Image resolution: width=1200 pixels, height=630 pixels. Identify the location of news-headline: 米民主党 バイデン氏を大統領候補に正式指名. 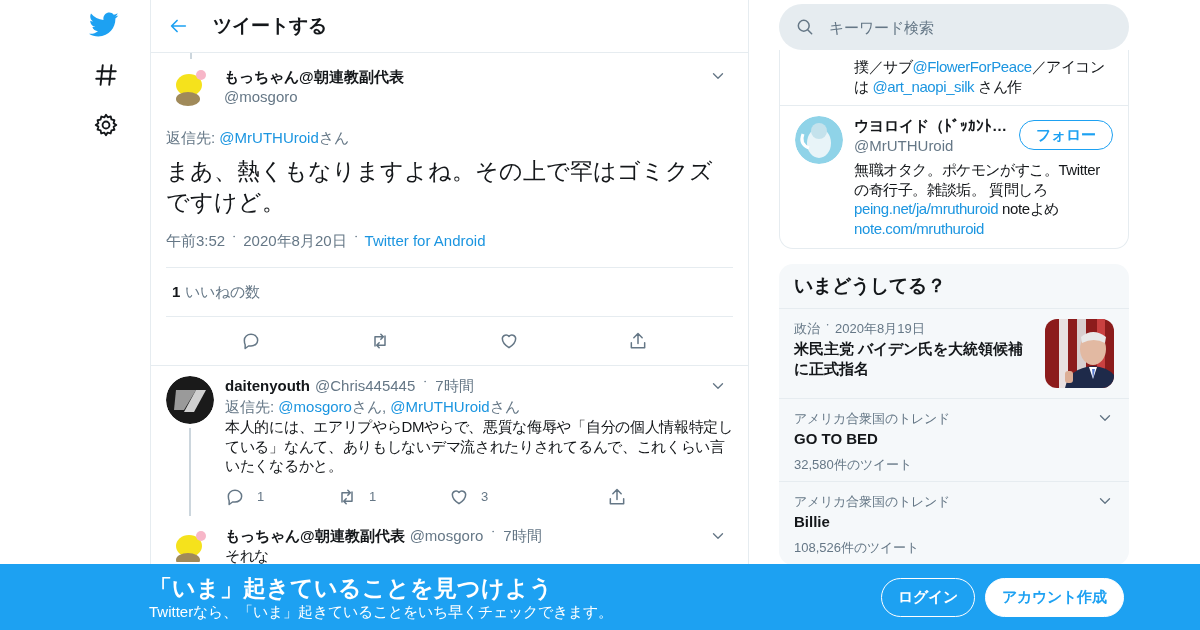
(909, 358).